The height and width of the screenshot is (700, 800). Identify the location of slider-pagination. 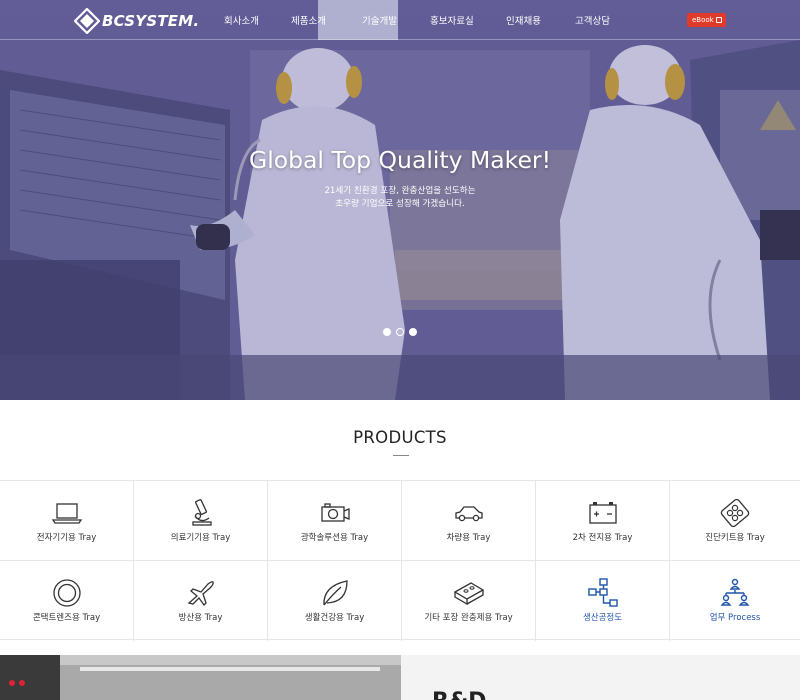
(400, 332).